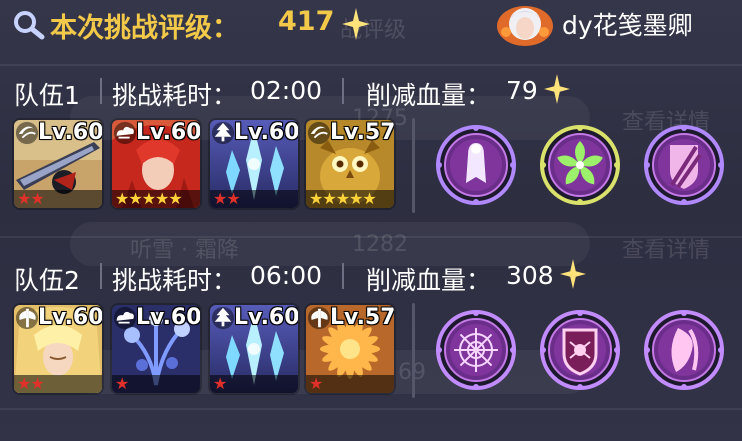  Describe the element at coordinates (144, 28) in the screenshot. I see `rating-label: 本次挑战评级：` at that location.